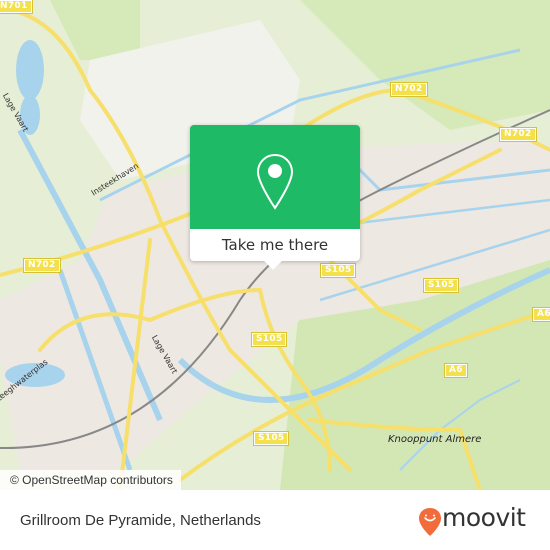  Describe the element at coordinates (269, 339) in the screenshot. I see `shield-s105-c: S105` at that location.